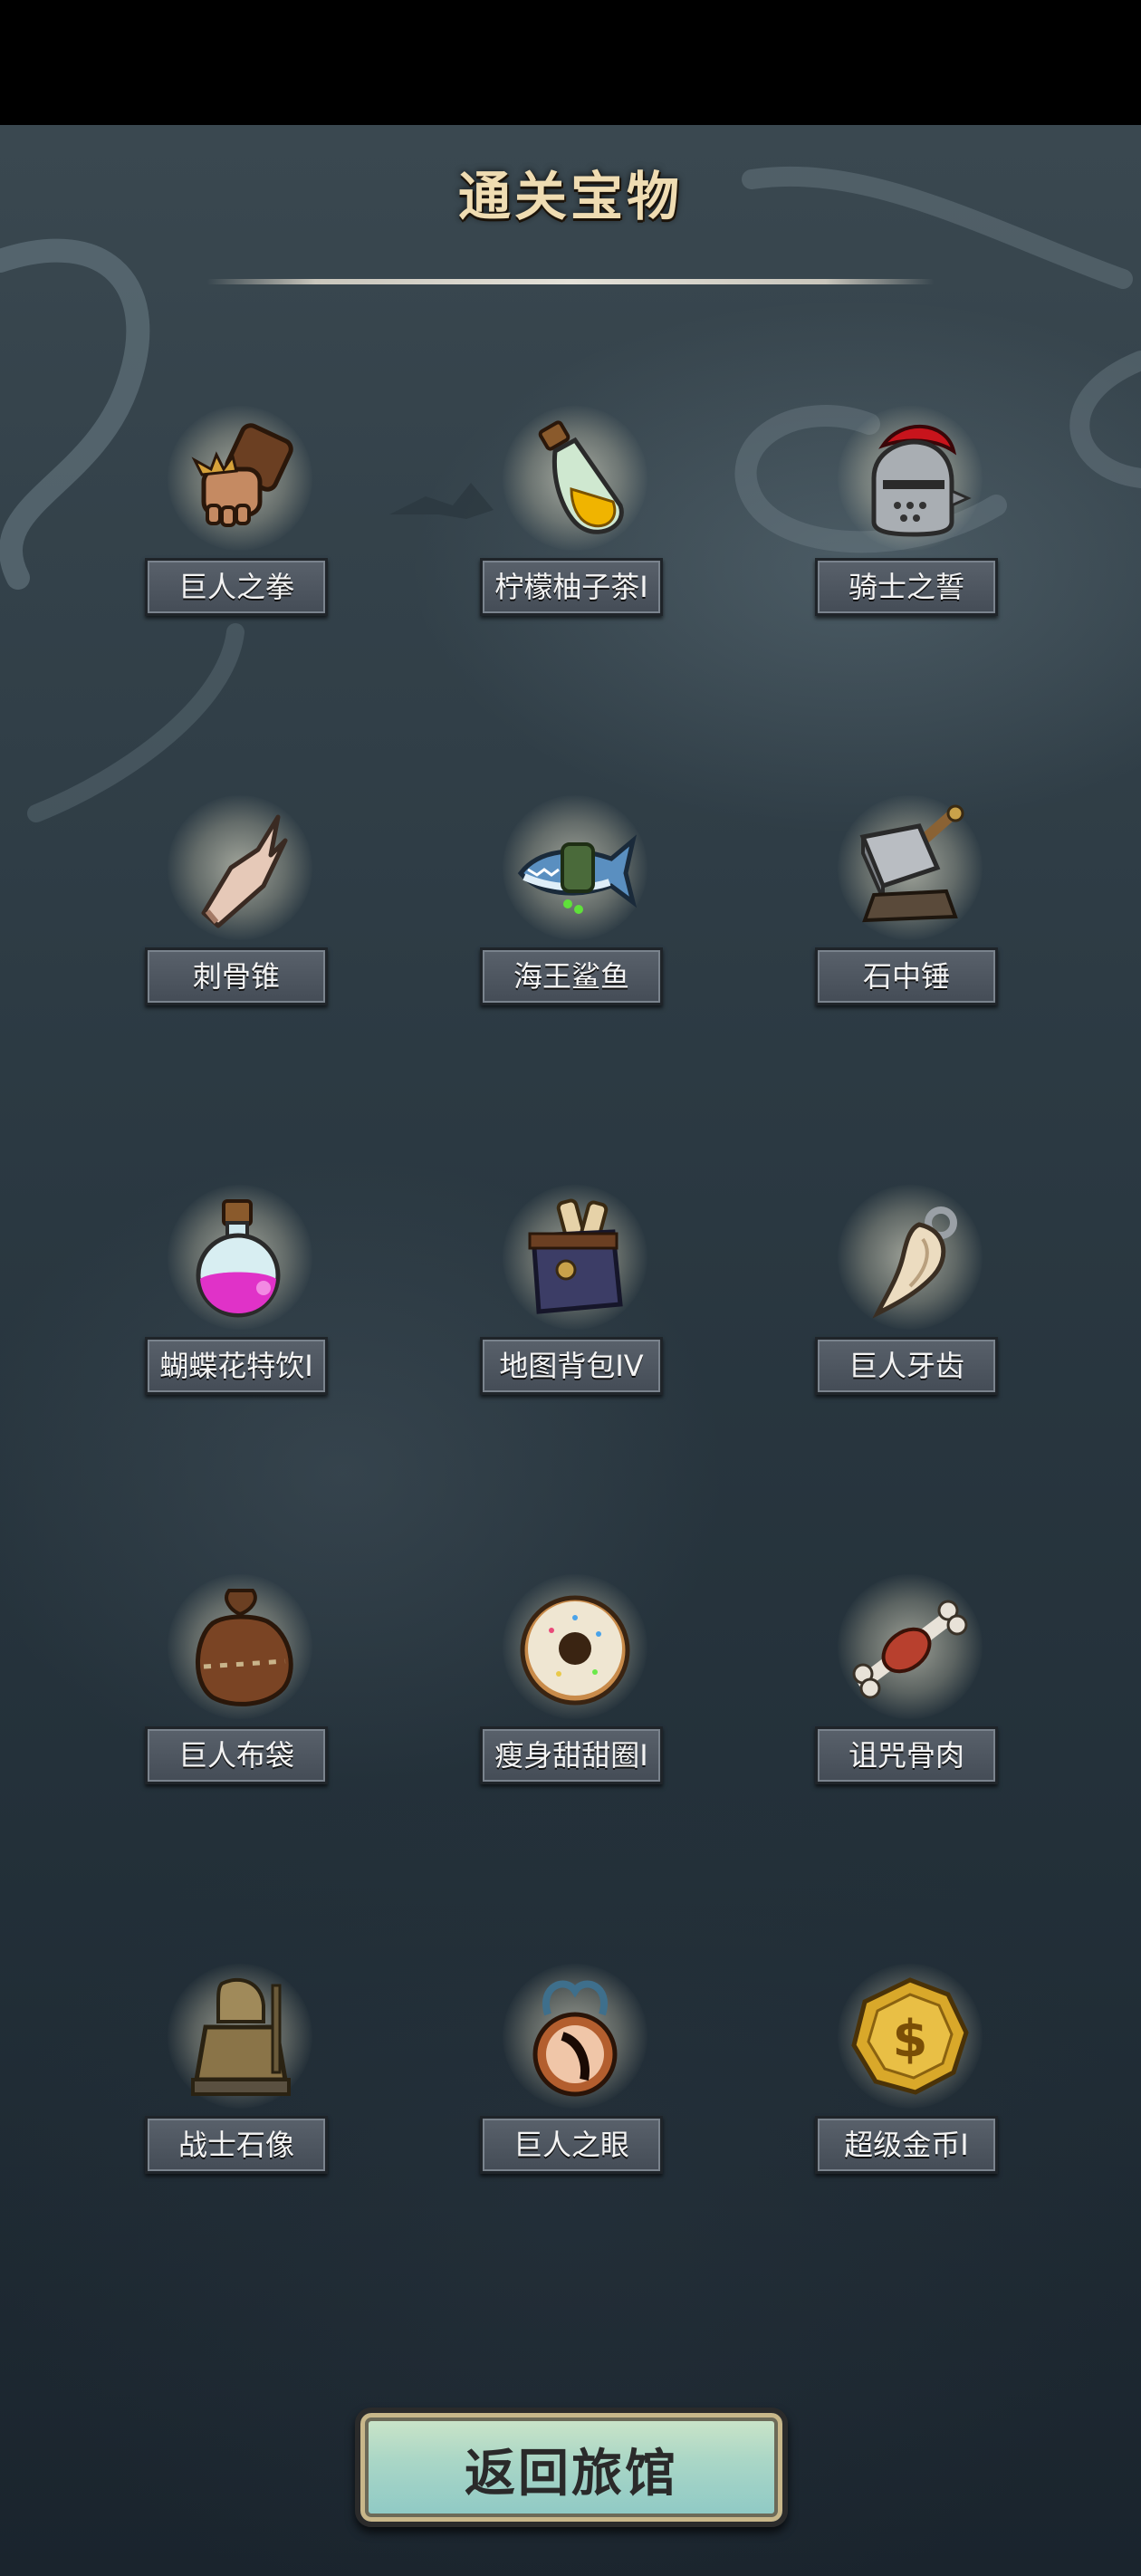  I want to click on meat-bone-icon, so click(910, 1649).